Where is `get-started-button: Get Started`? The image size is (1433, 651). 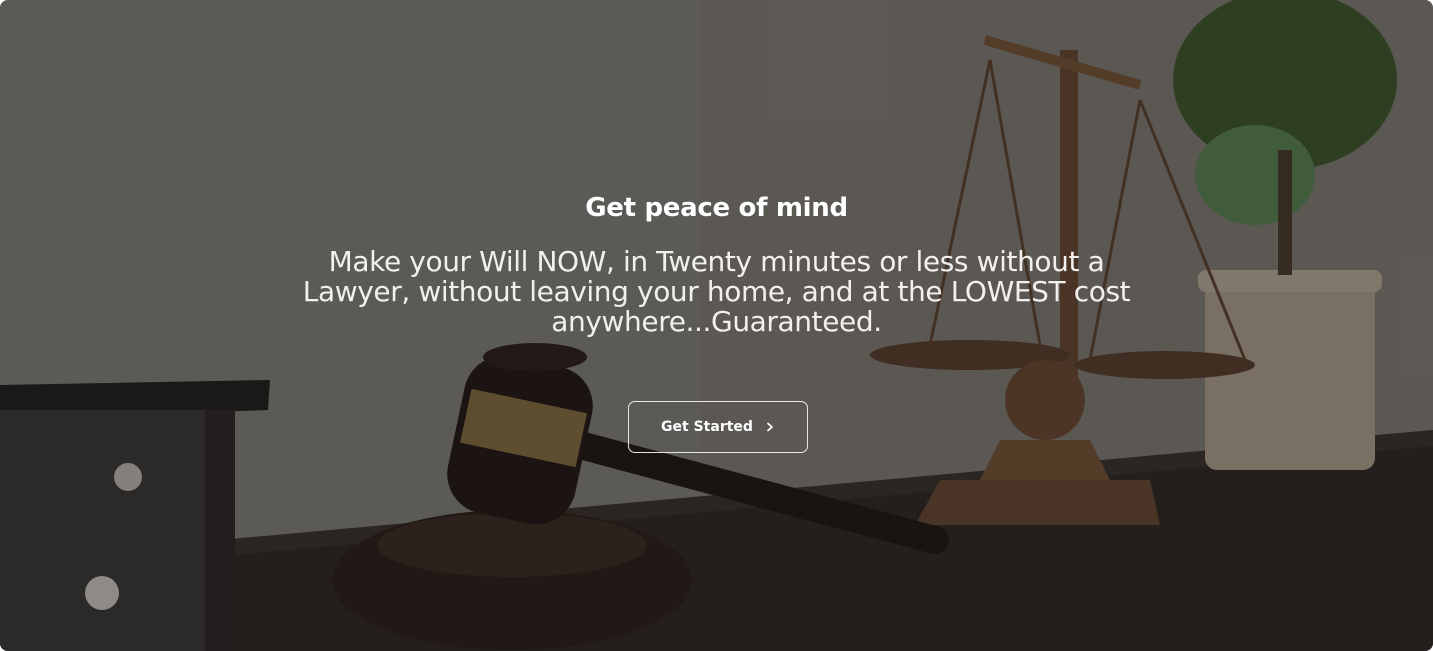 get-started-button: Get Started is located at coordinates (718, 427).